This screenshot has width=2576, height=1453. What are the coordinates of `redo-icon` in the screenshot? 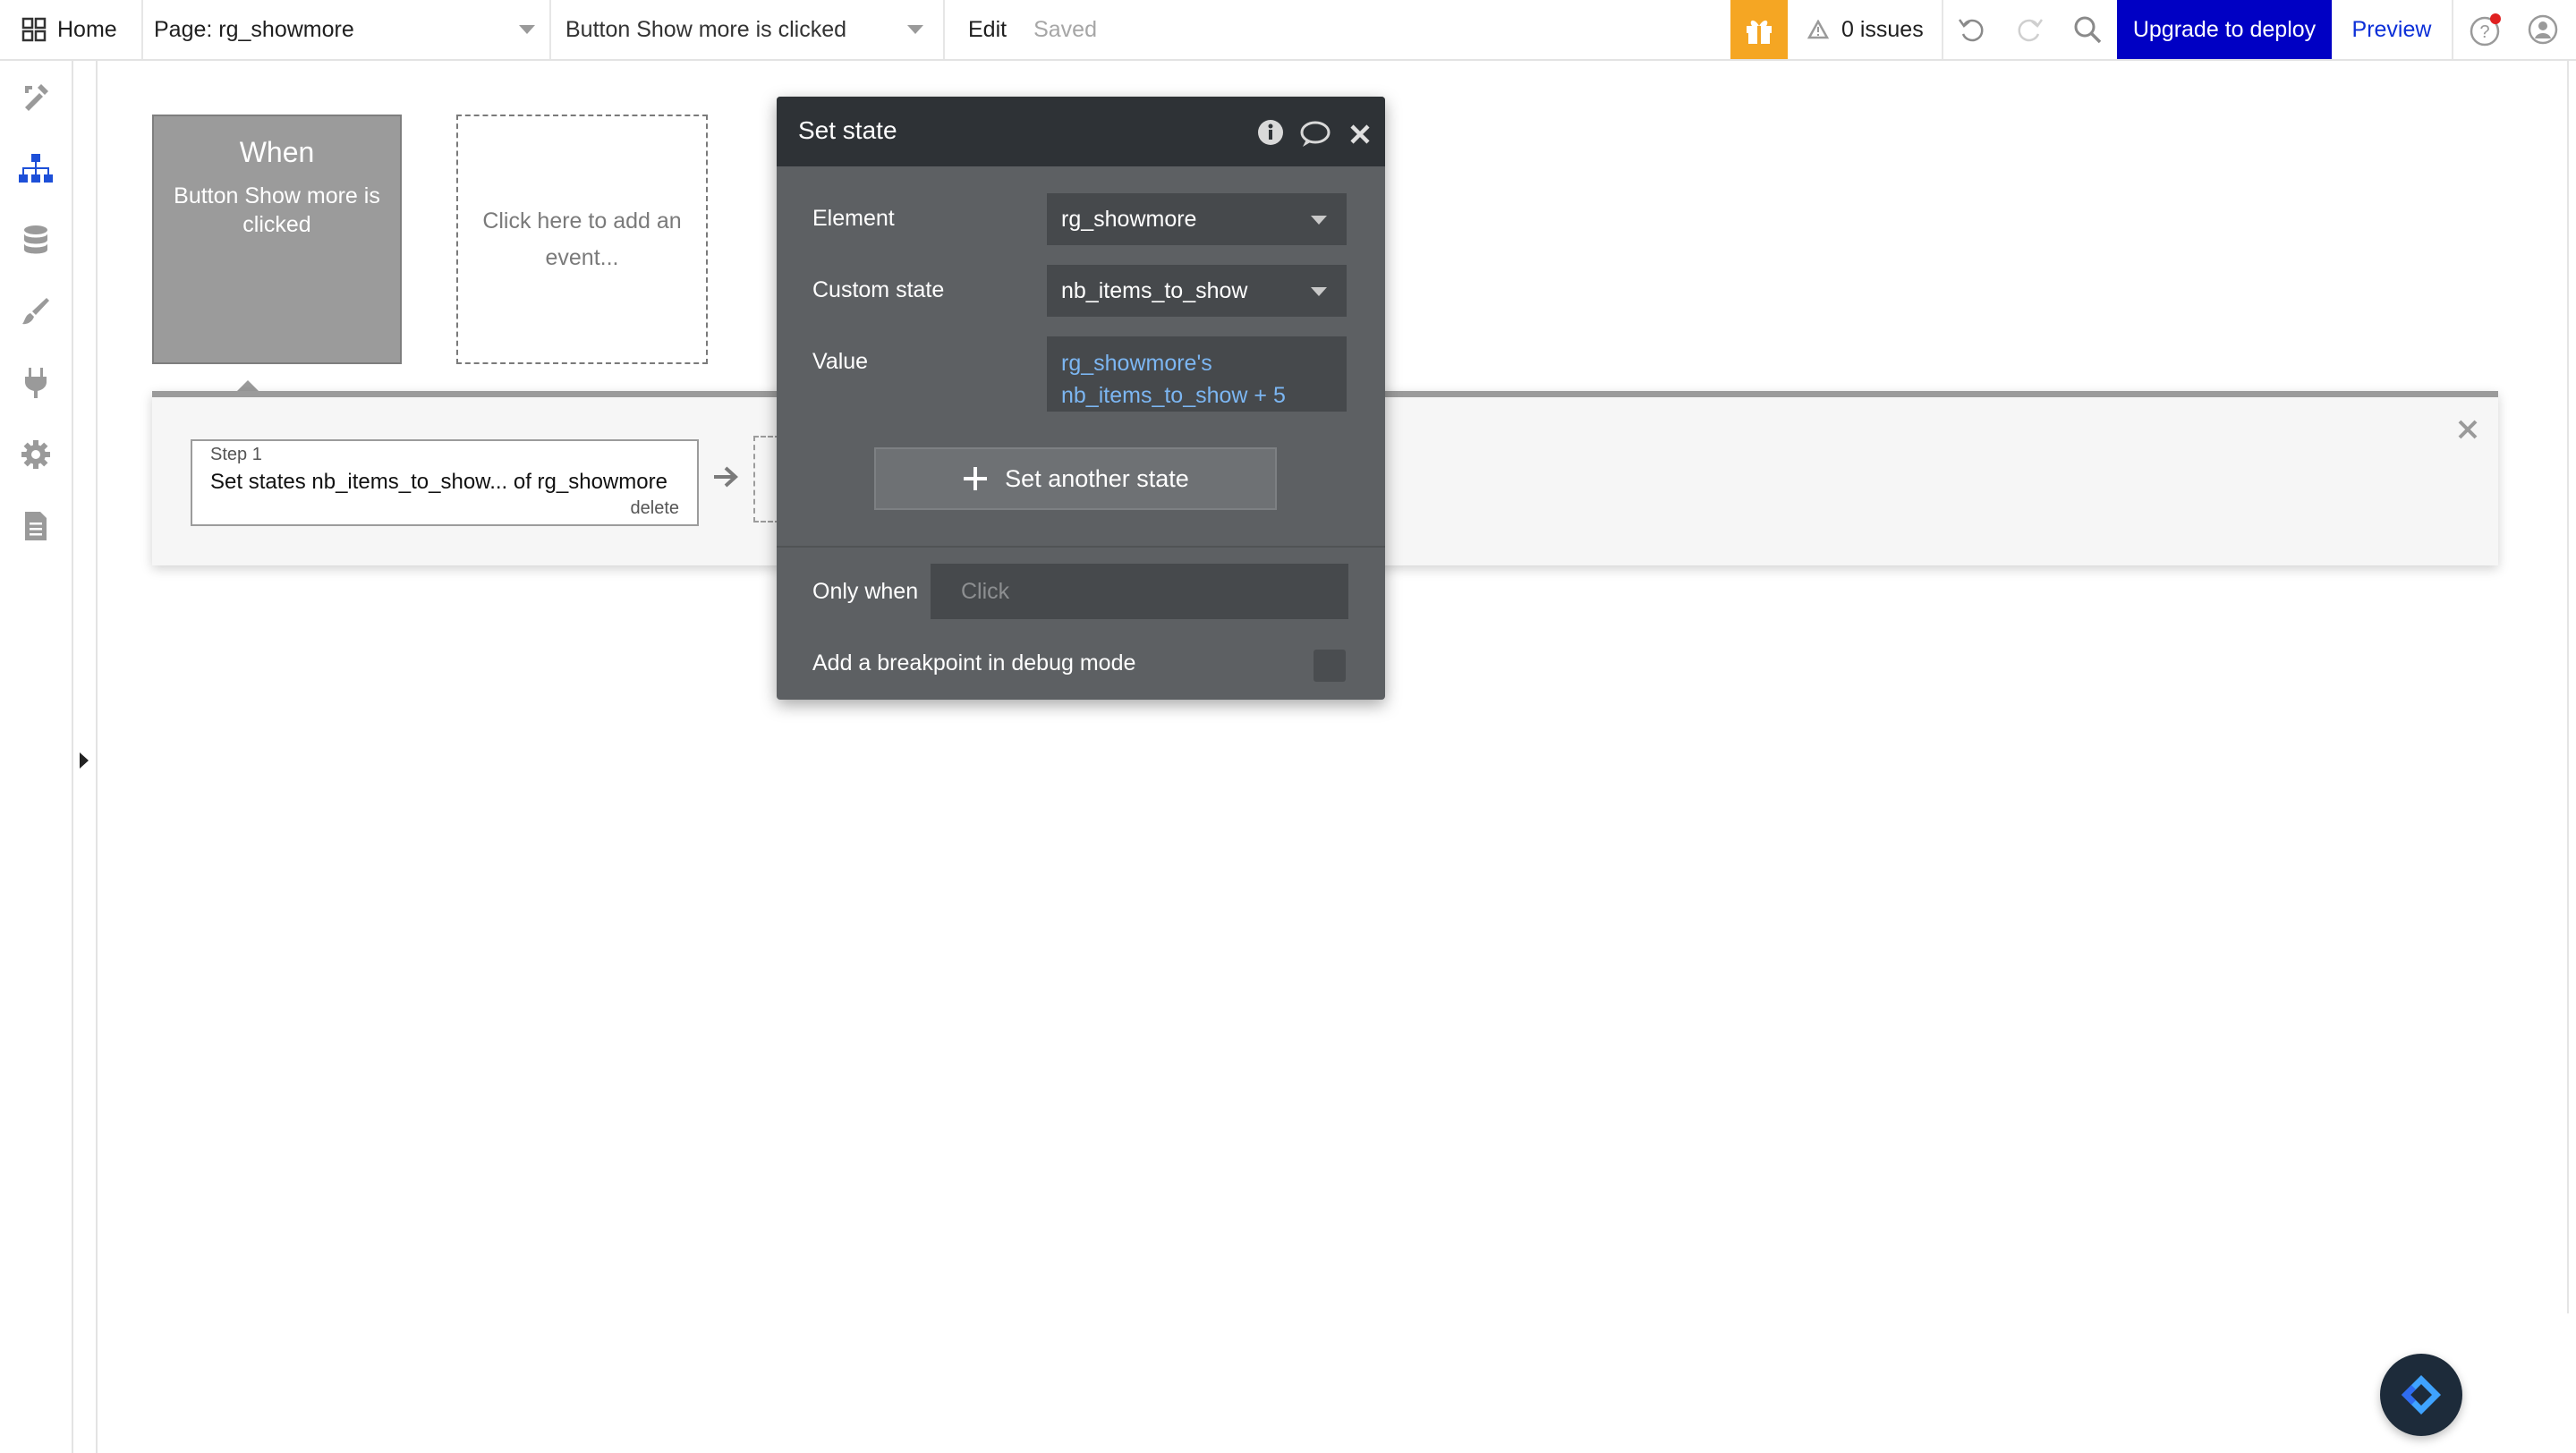 It's located at (2031, 30).